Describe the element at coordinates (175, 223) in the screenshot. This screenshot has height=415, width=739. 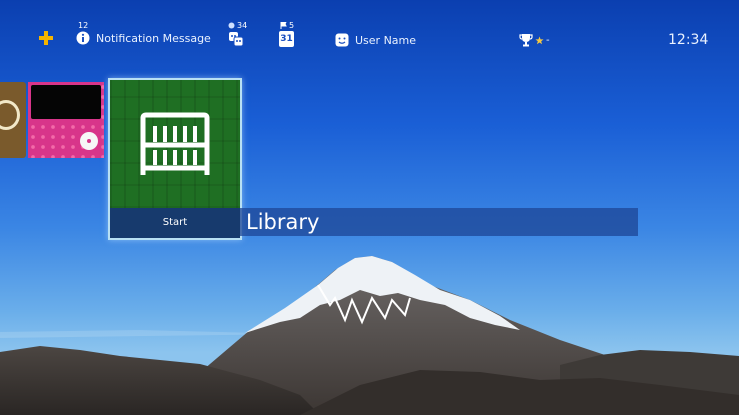
I see `library-start-label: Start` at that location.